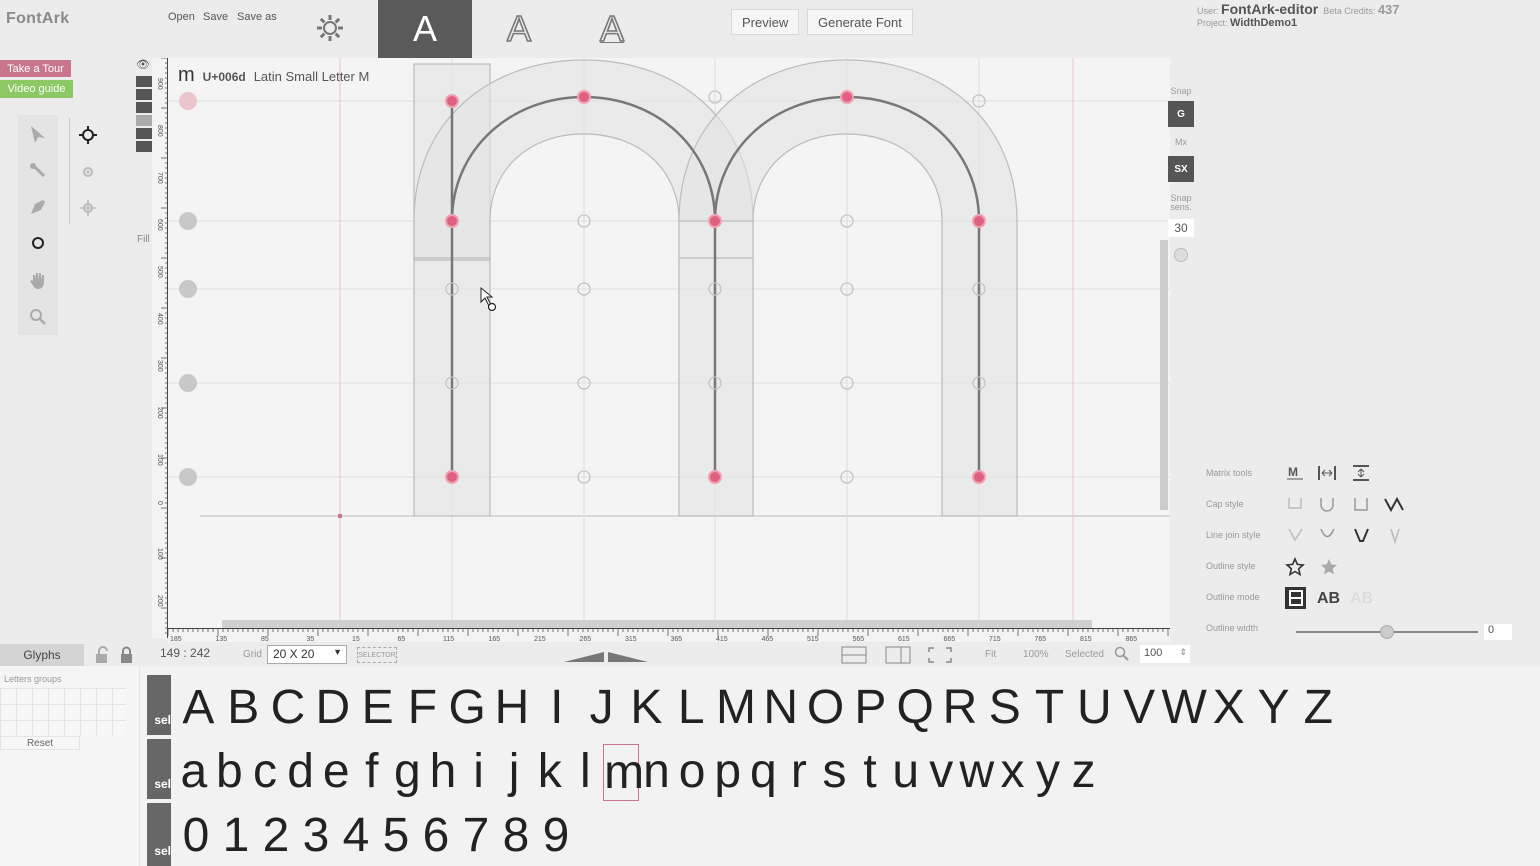  I want to click on glyph-cell-L: L, so click(691, 707).